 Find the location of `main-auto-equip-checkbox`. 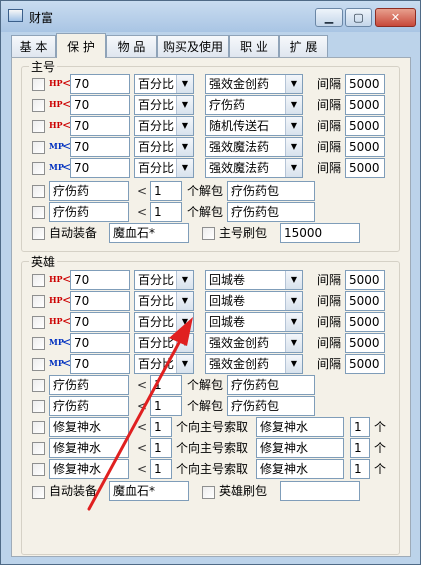

main-auto-equip-checkbox is located at coordinates (38, 233).